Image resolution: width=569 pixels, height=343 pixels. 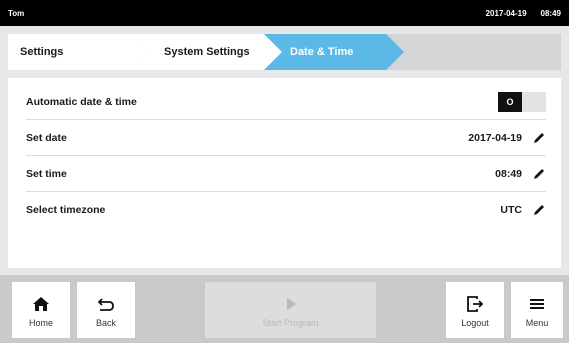 What do you see at coordinates (475, 304) in the screenshot?
I see `logout-icon` at bounding box center [475, 304].